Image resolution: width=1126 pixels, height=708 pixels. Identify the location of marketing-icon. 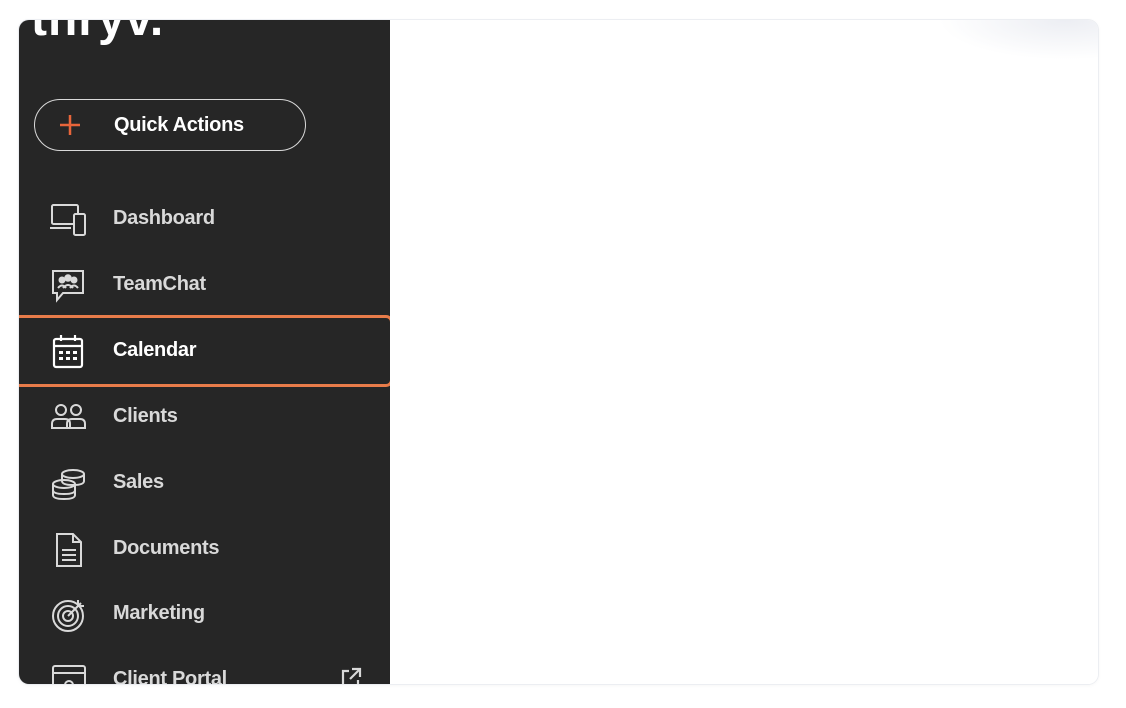
(69, 615).